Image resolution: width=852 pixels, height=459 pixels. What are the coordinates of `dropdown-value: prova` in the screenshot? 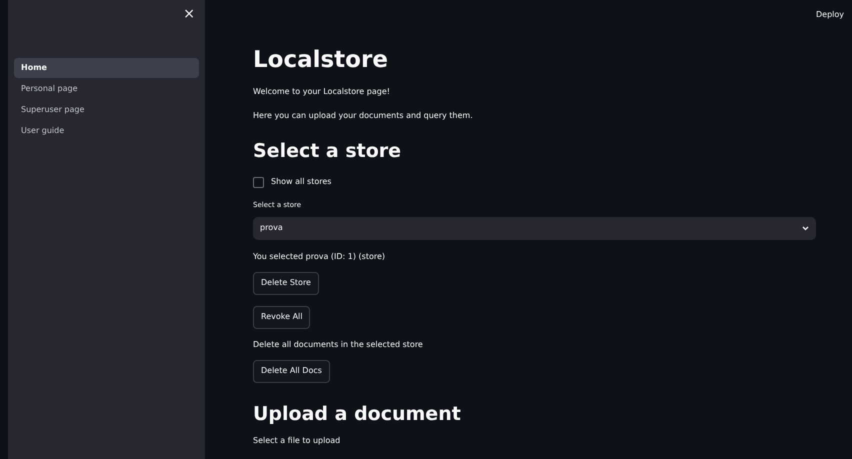 It's located at (271, 228).